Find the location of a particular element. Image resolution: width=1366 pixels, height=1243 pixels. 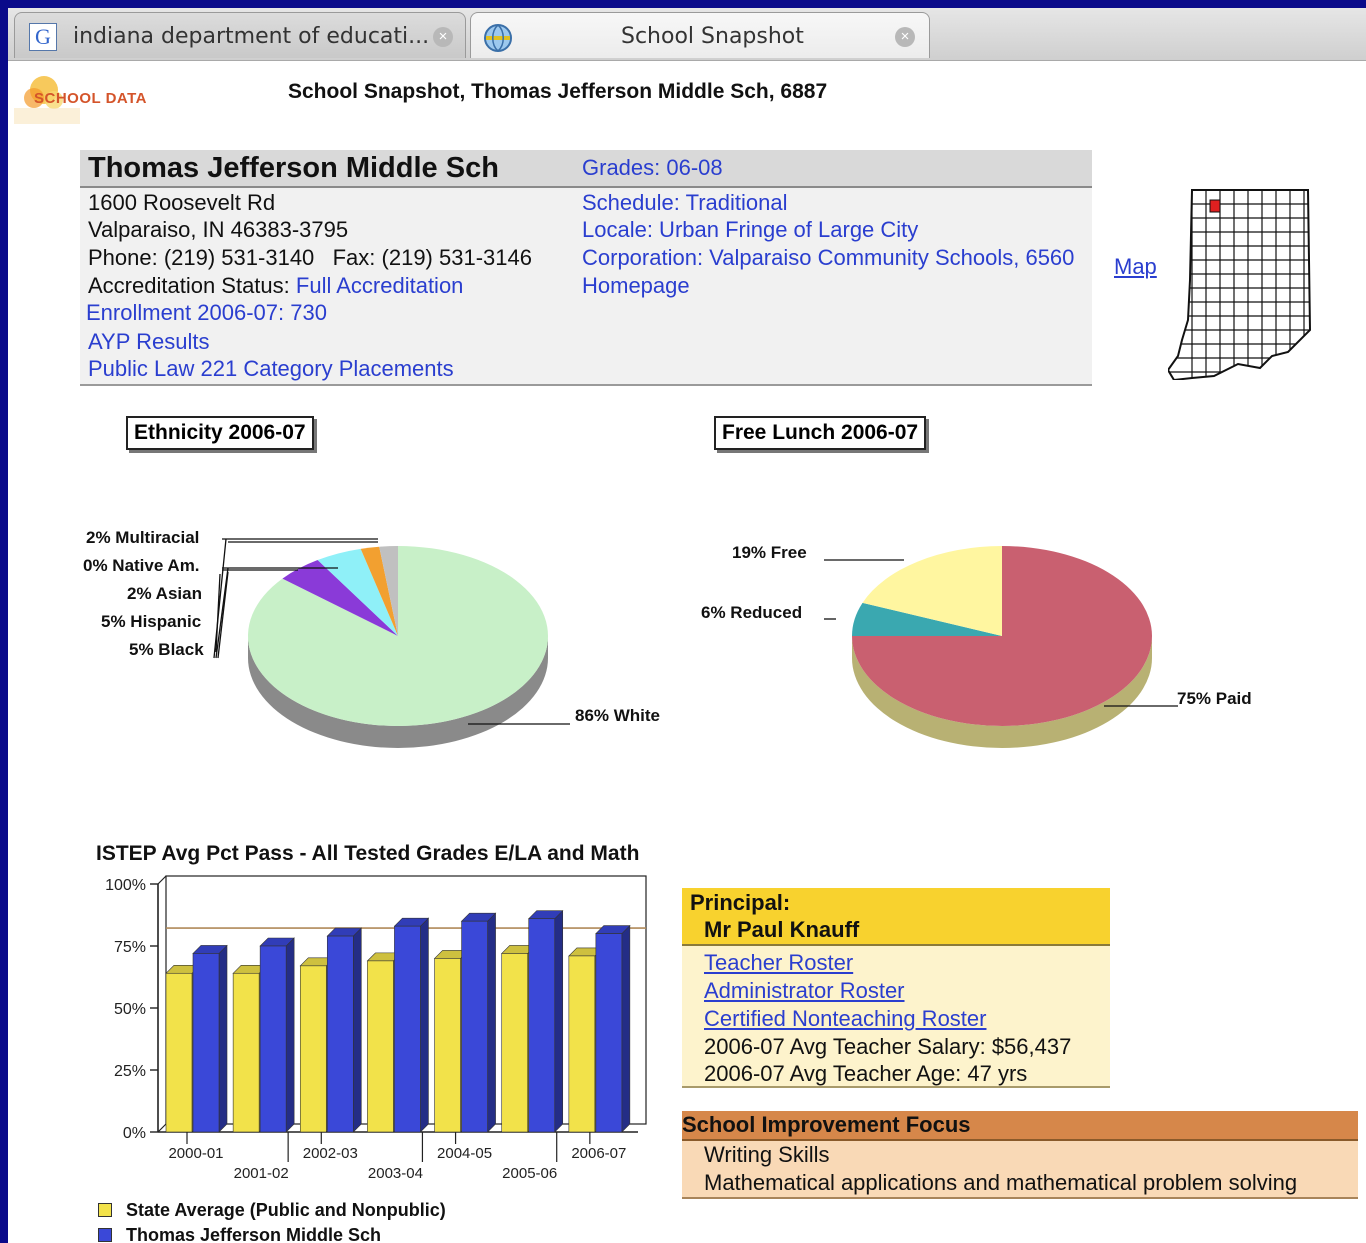

enrollment-link: Enrollment 2006-07: 730 is located at coordinates (206, 313).